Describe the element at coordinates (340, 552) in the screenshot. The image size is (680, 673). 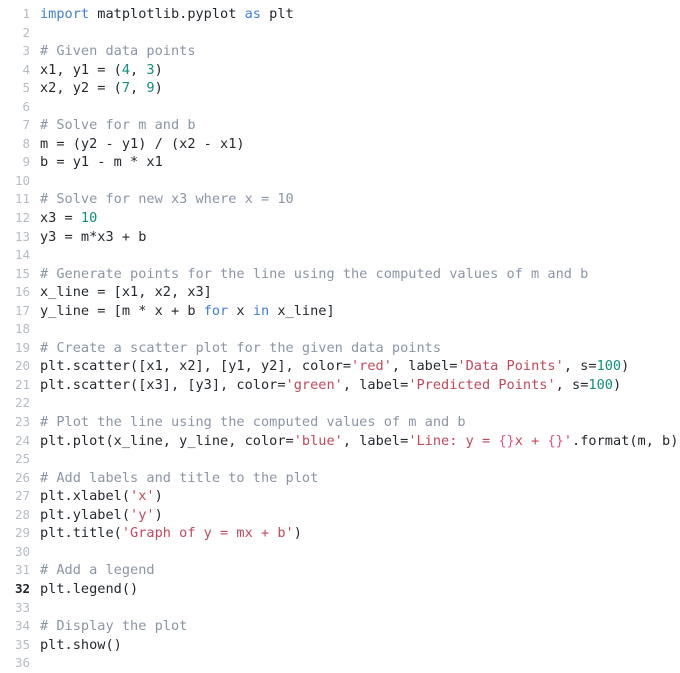
I see `code-line: 30` at that location.